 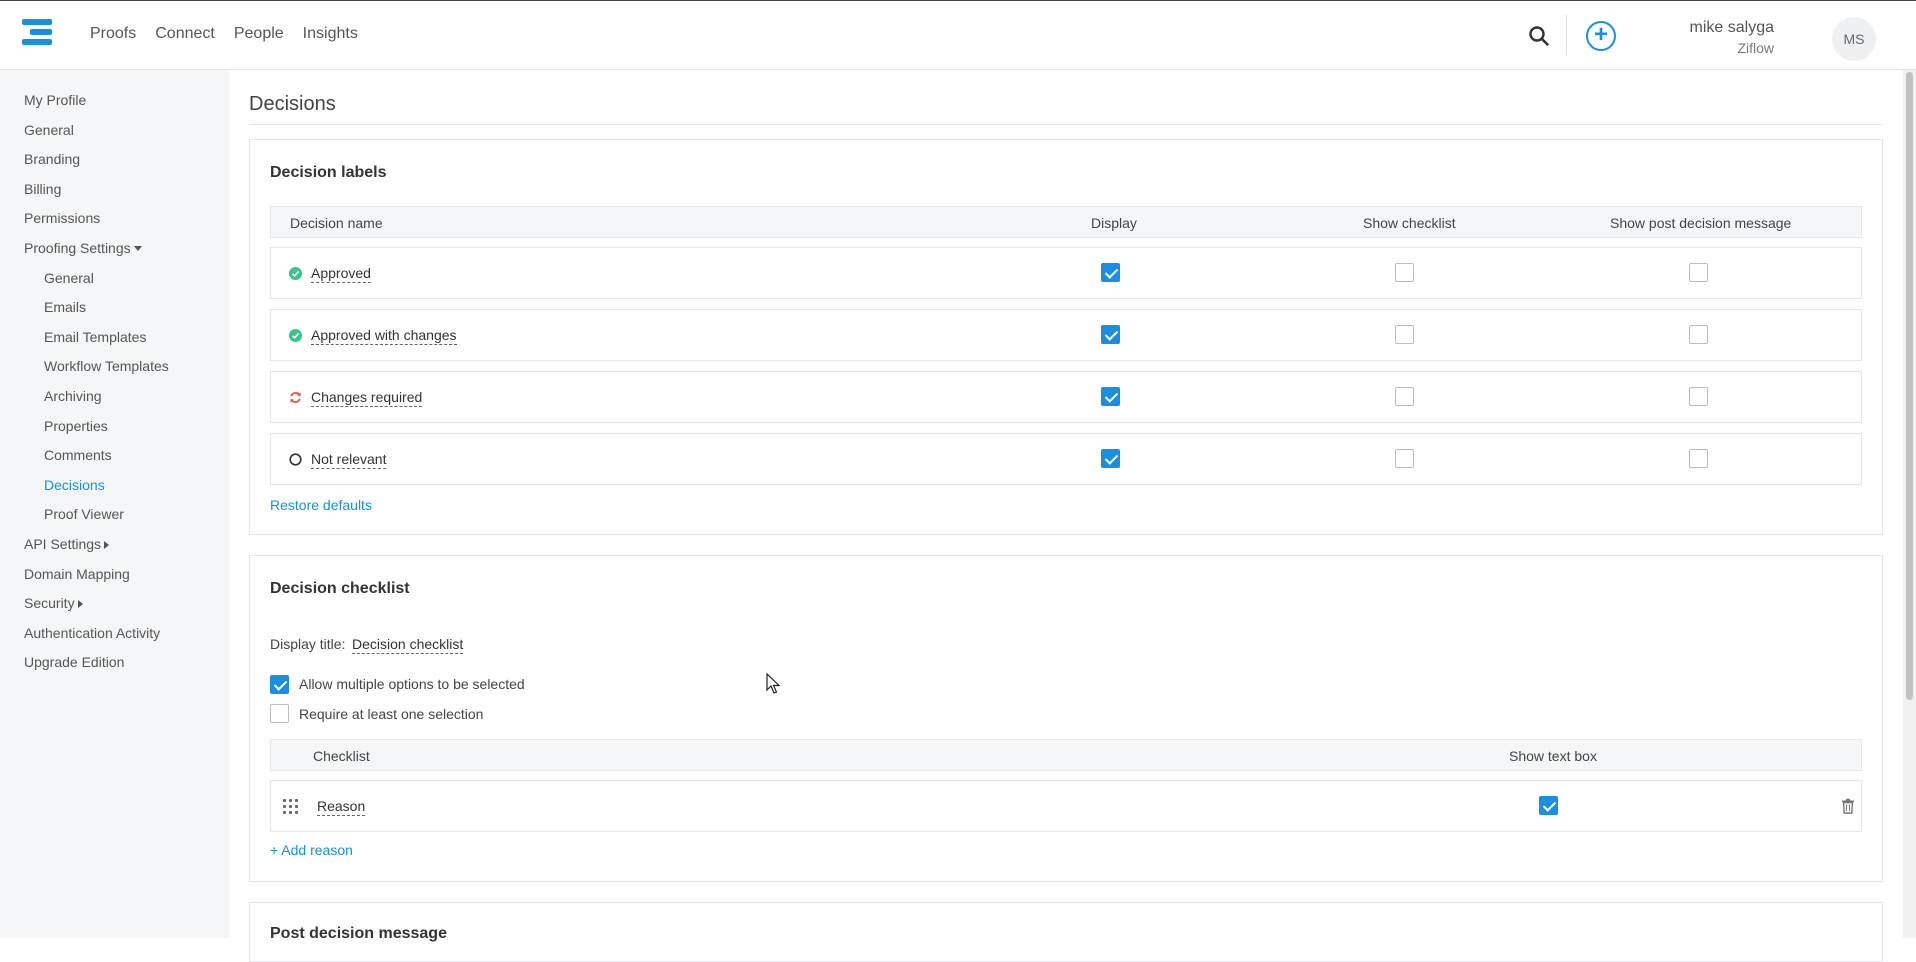 I want to click on user-name: mike salyga, so click(x=1731, y=27).